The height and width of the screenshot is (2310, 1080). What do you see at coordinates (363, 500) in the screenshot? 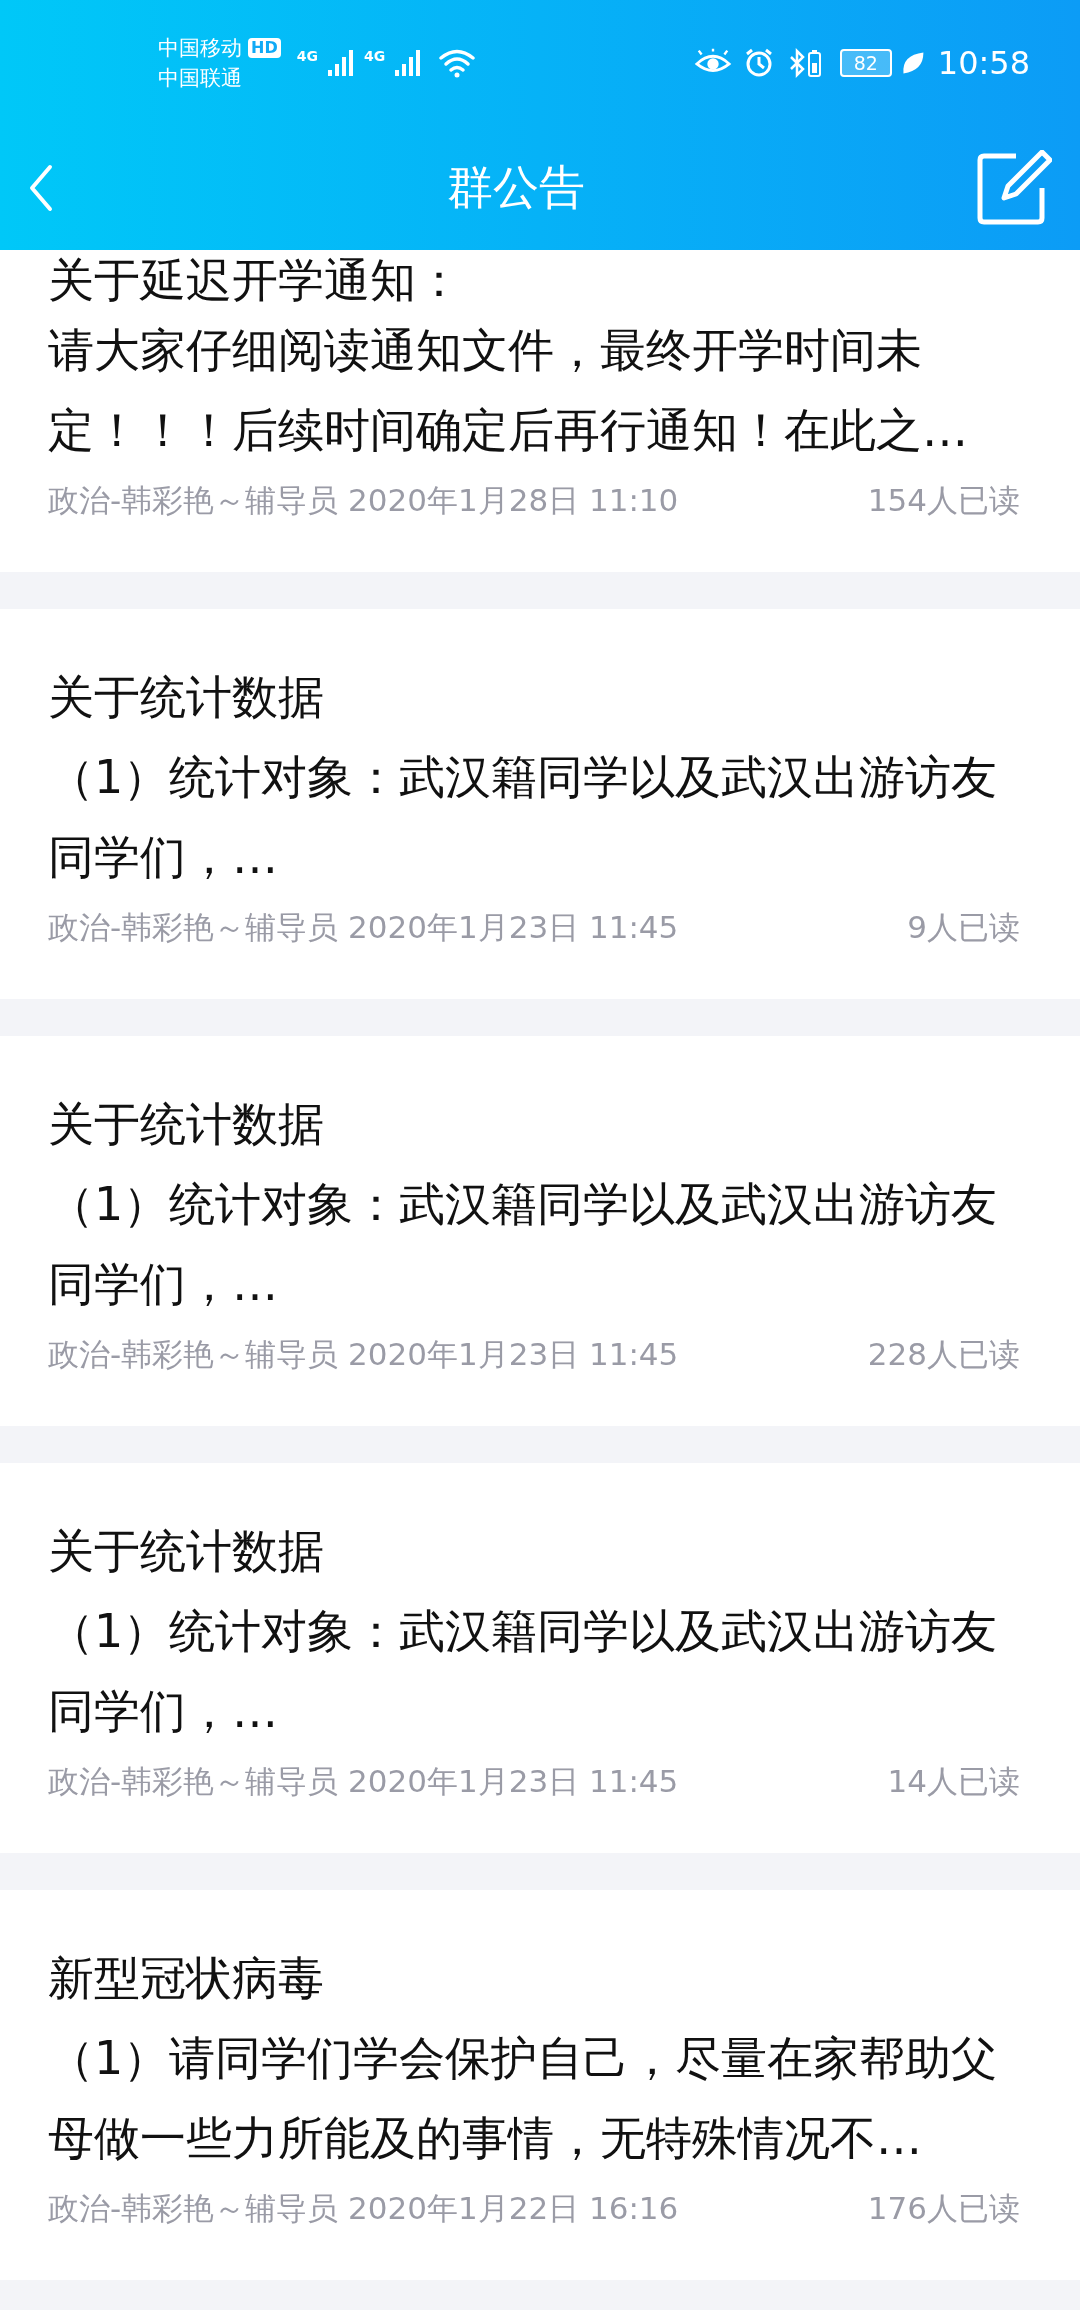
I see `author-time: 政治-韩彩艳～辅导员 2020年1月28日 11:10` at bounding box center [363, 500].